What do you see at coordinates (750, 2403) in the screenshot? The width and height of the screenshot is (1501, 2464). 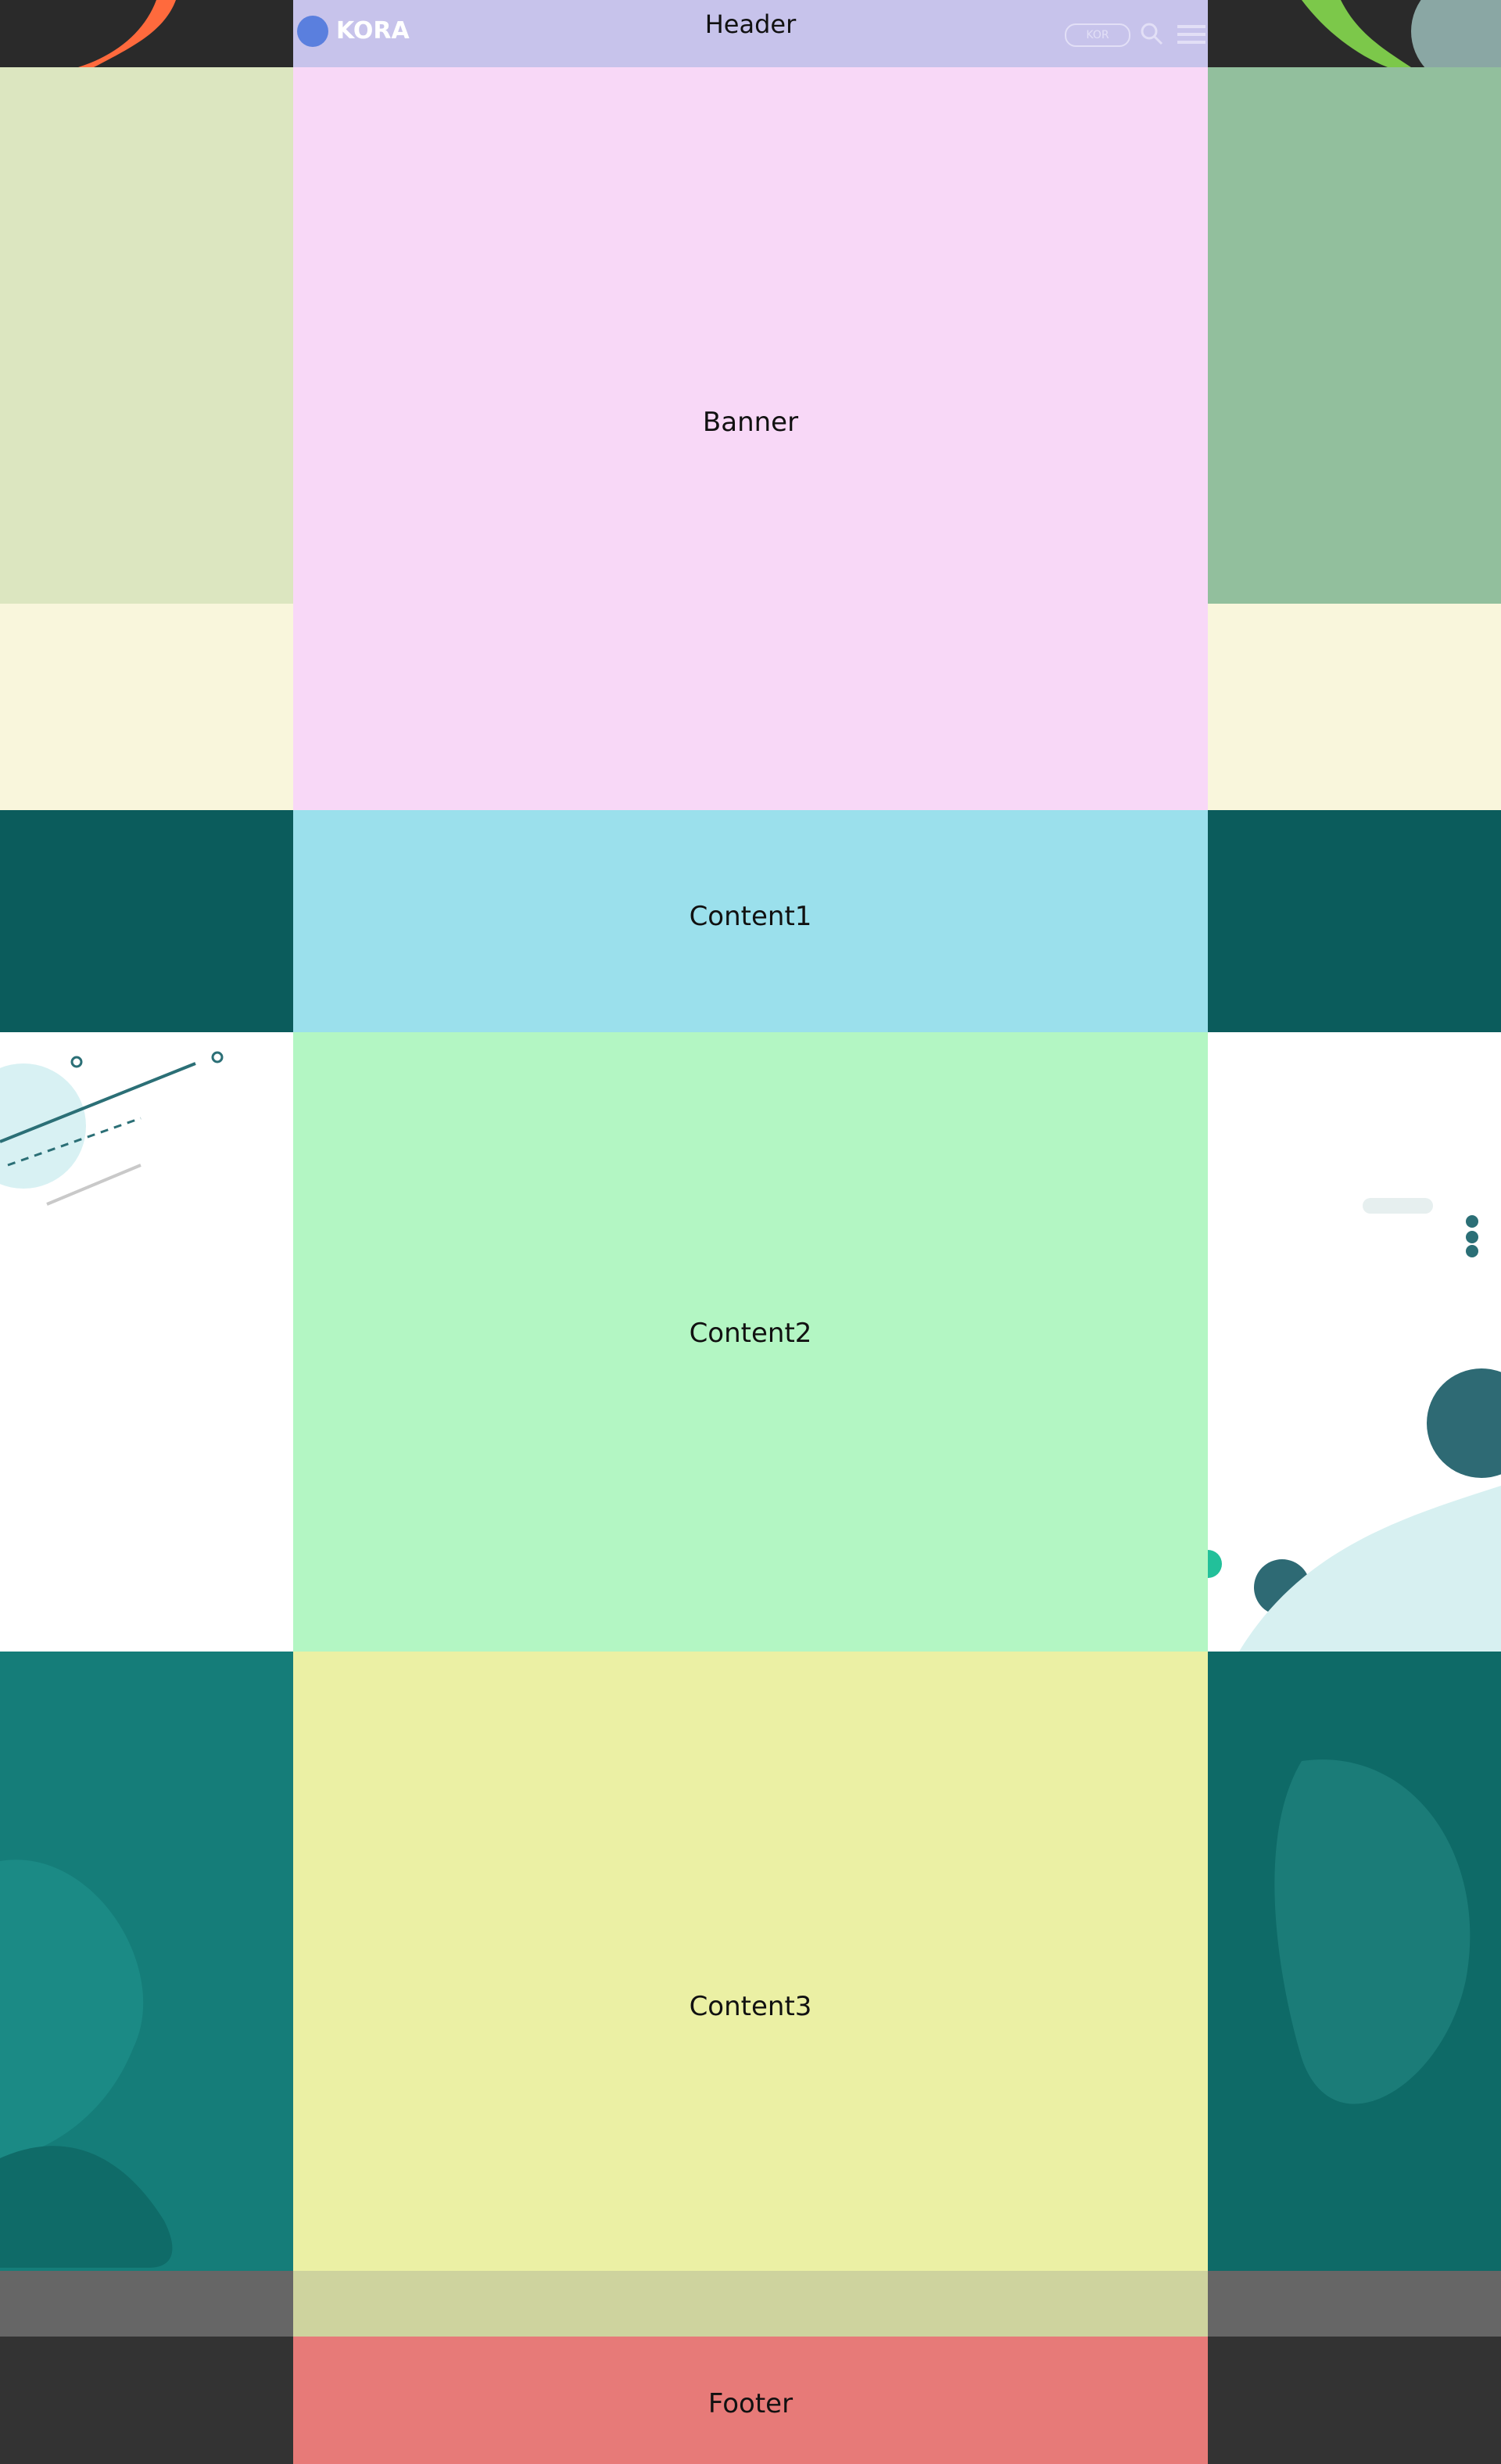 I see `footer-section-label: Footer` at bounding box center [750, 2403].